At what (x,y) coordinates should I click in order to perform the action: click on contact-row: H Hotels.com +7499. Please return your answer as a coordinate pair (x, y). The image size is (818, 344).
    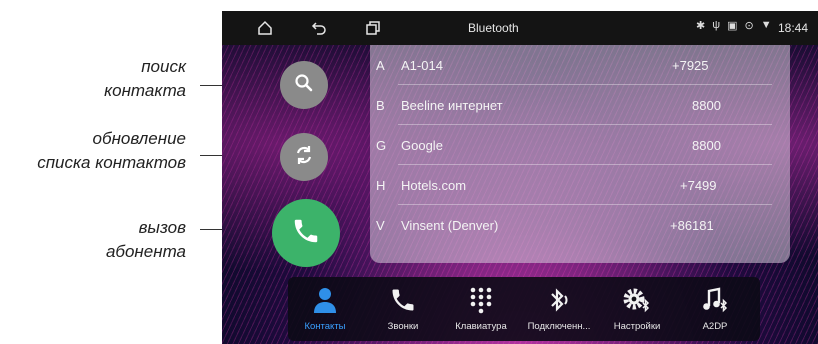
    Looking at the image, I should click on (580, 185).